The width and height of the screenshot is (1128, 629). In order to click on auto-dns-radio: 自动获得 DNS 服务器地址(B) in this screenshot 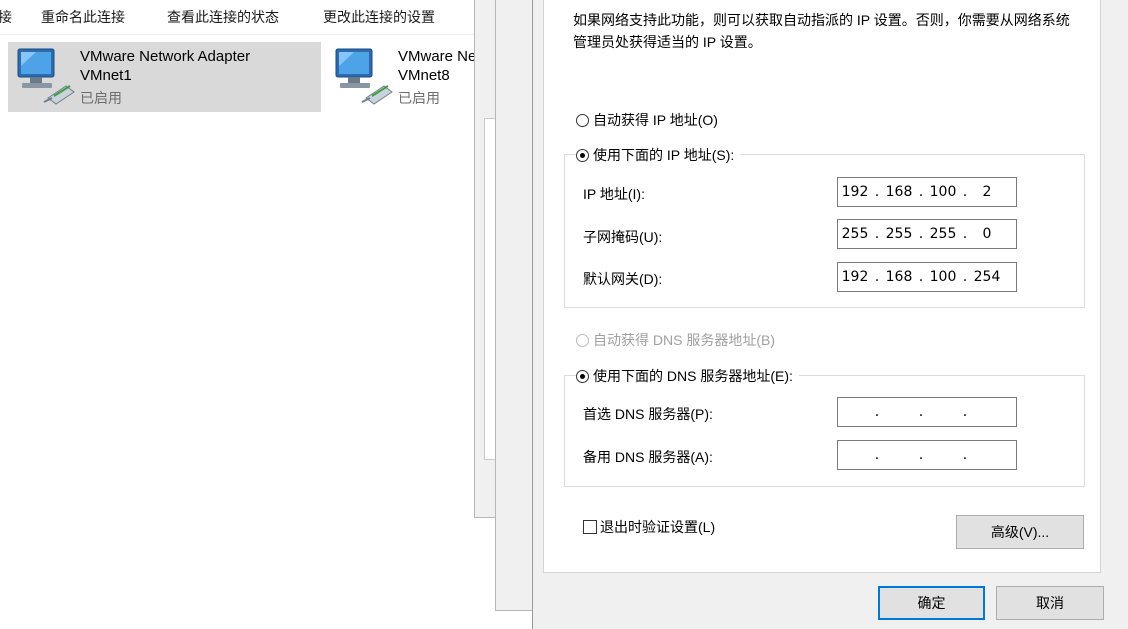, I will do `click(675, 340)`.